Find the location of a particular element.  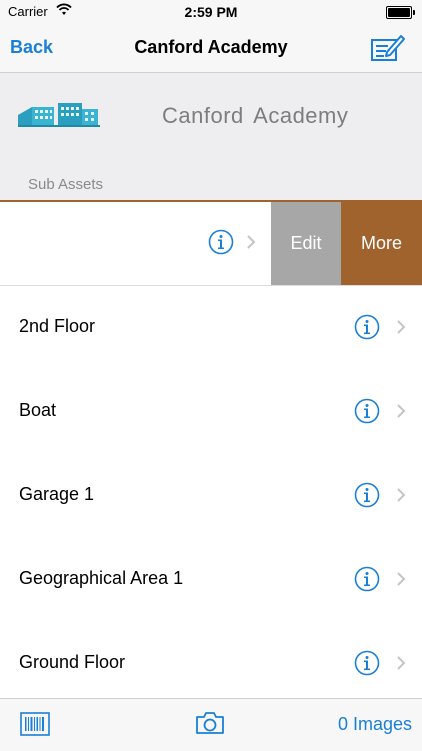

building-logo-icon is located at coordinates (59, 115).